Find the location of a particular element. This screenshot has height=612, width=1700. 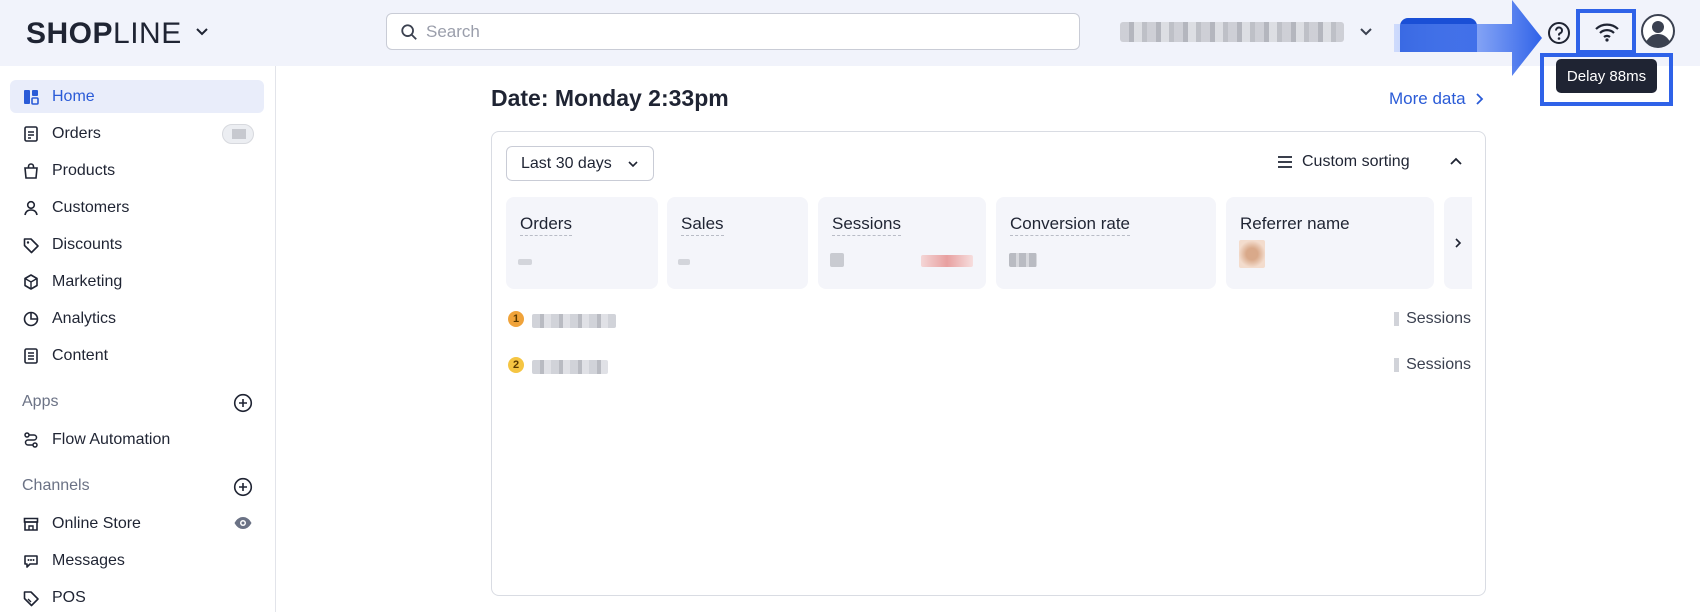

rank-badge: 1 is located at coordinates (516, 319).